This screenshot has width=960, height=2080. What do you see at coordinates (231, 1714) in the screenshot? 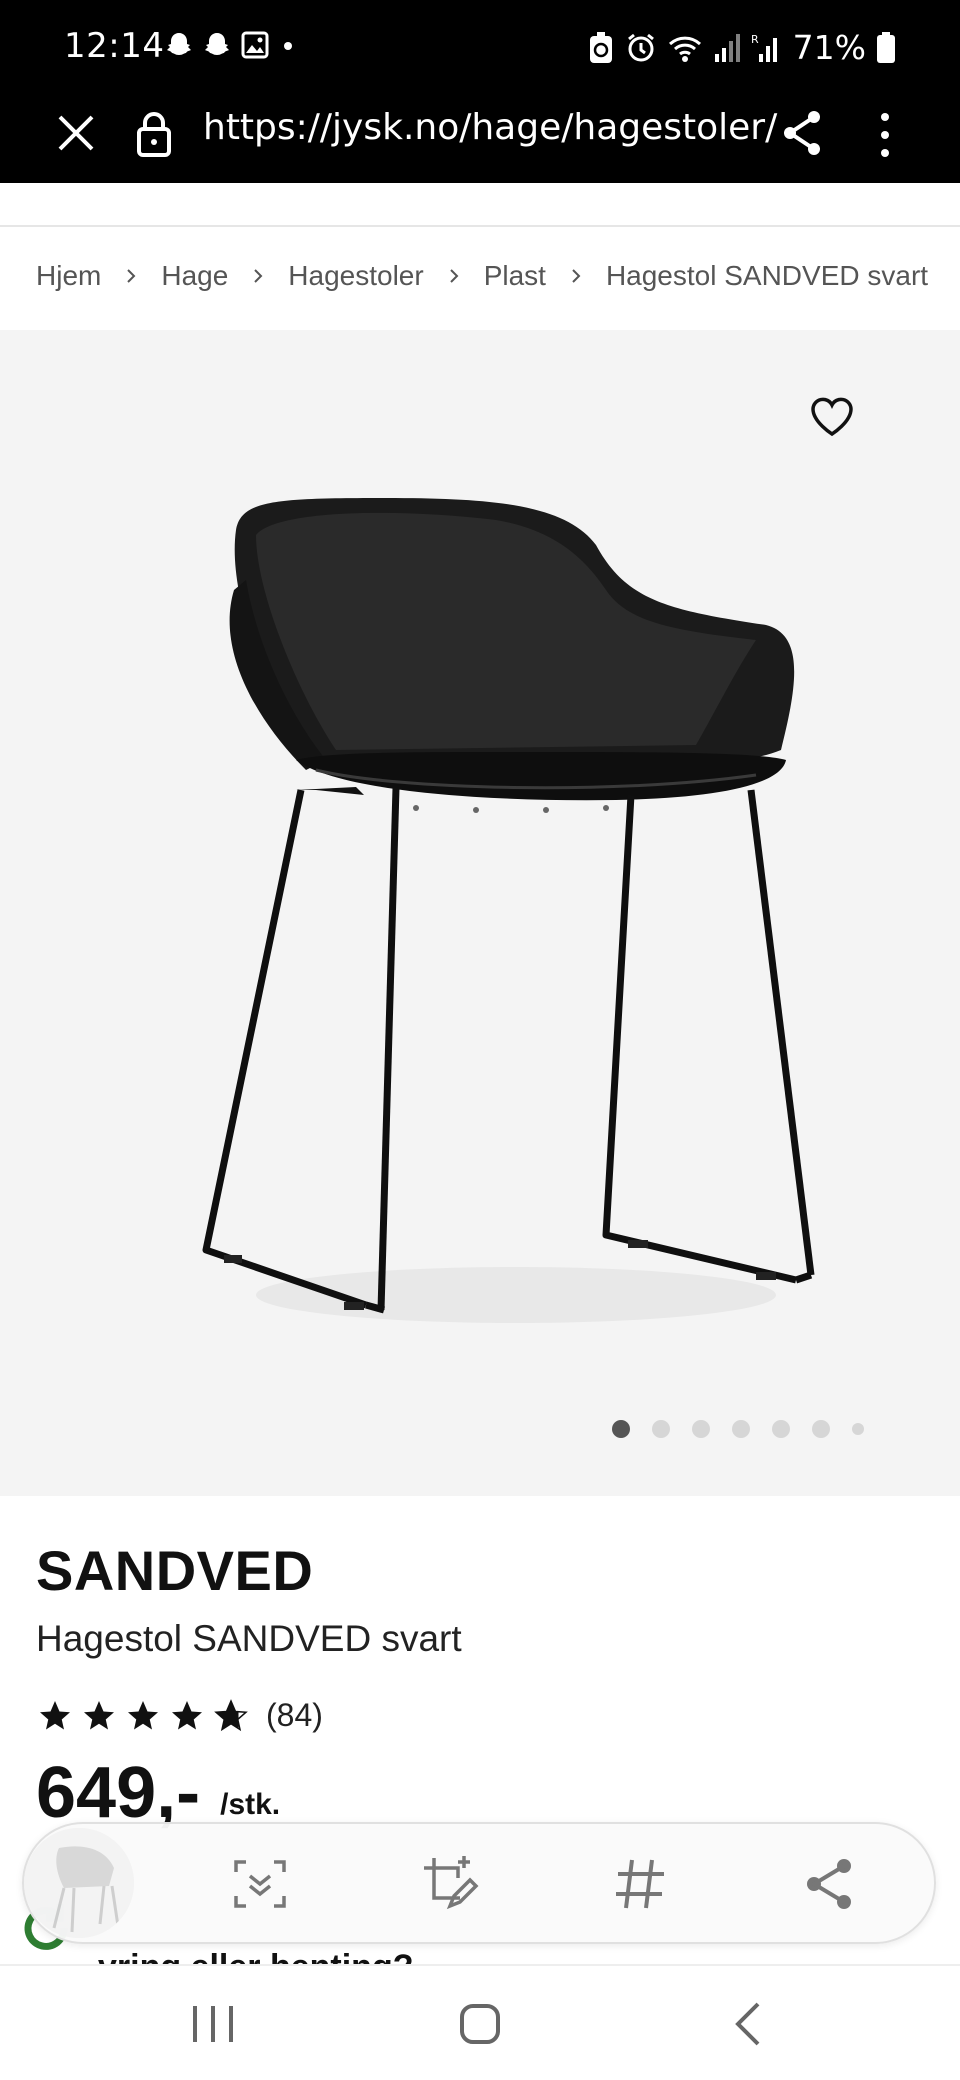
I see `star-half-icon` at bounding box center [231, 1714].